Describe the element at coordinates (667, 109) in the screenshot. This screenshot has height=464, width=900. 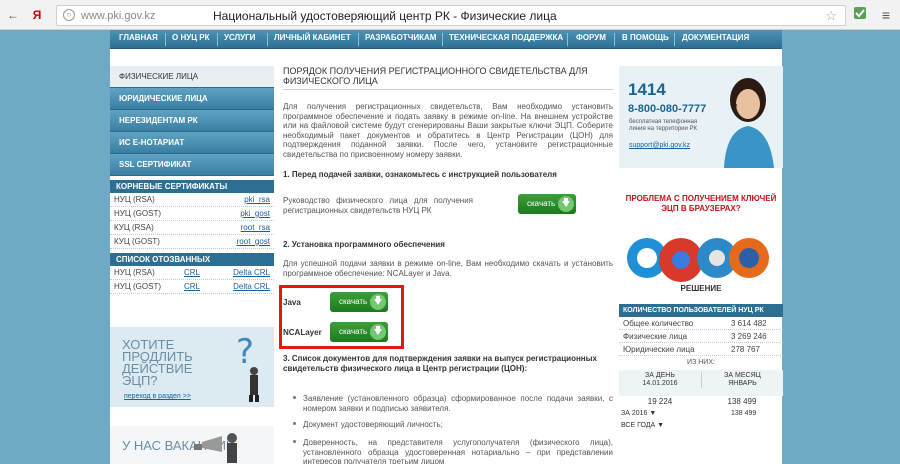
I see `hotline-long: 8-800-080-7777` at that location.